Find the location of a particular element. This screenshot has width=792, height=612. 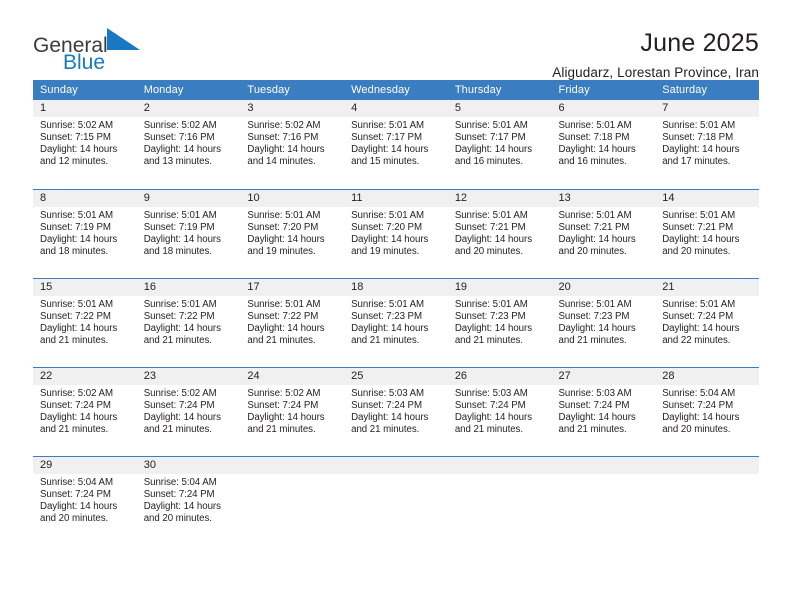

sunset-text: Sunset: 7:18 PM is located at coordinates (698, 138).